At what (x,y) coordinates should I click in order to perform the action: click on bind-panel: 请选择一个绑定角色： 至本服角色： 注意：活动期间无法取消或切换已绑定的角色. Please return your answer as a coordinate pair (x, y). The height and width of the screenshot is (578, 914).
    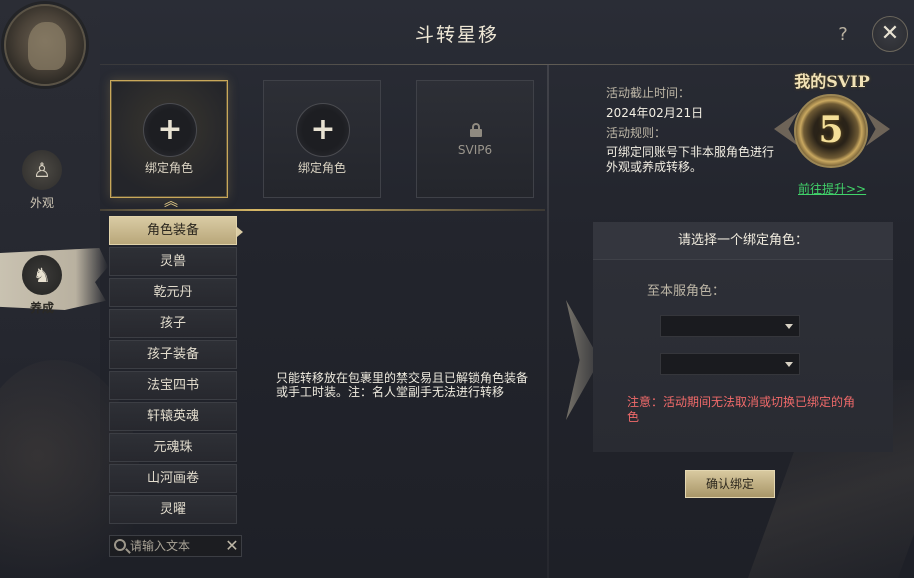
    Looking at the image, I should click on (743, 337).